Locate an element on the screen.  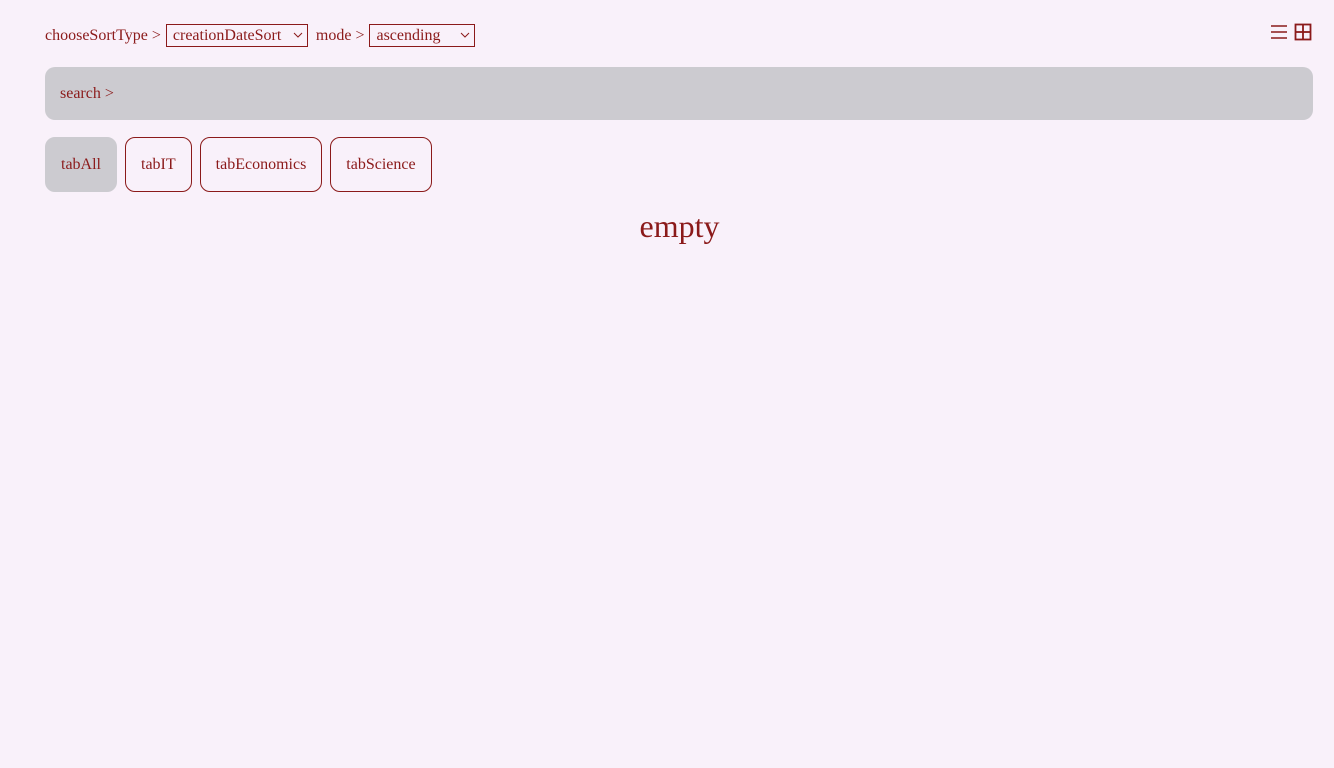
tab-science: tabScience is located at coordinates (381, 164).